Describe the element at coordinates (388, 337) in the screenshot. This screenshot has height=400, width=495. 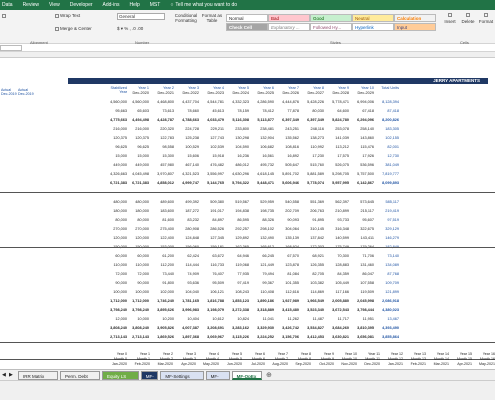
I see `table-cell: 3,855,864` at that location.